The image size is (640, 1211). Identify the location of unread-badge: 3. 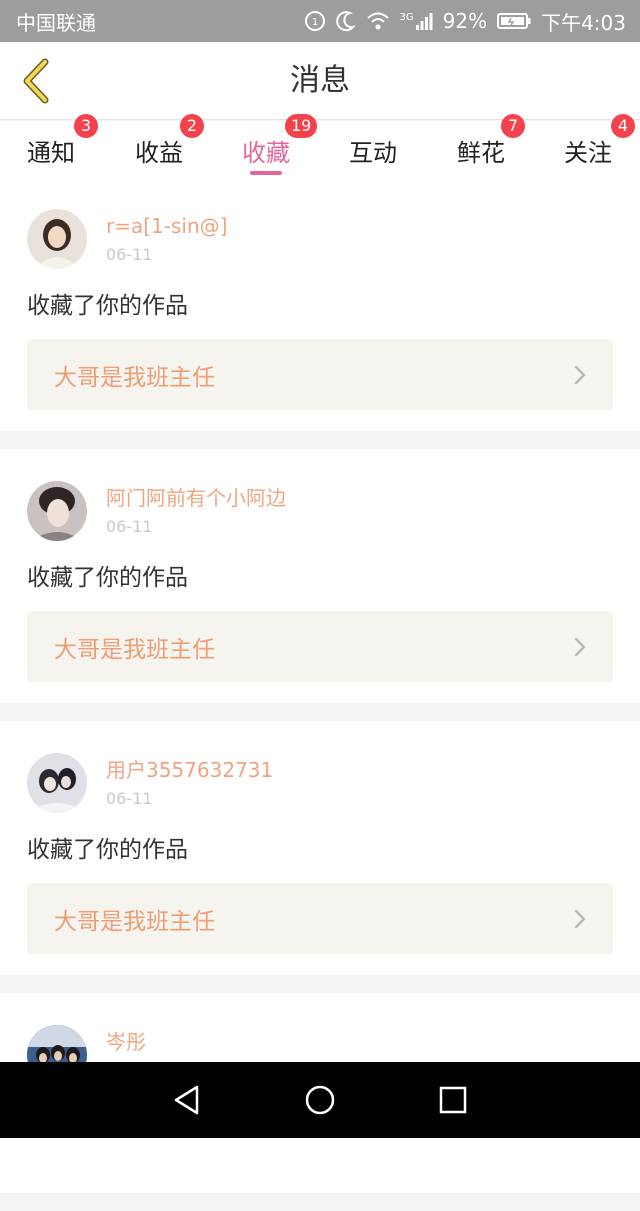
(86, 126).